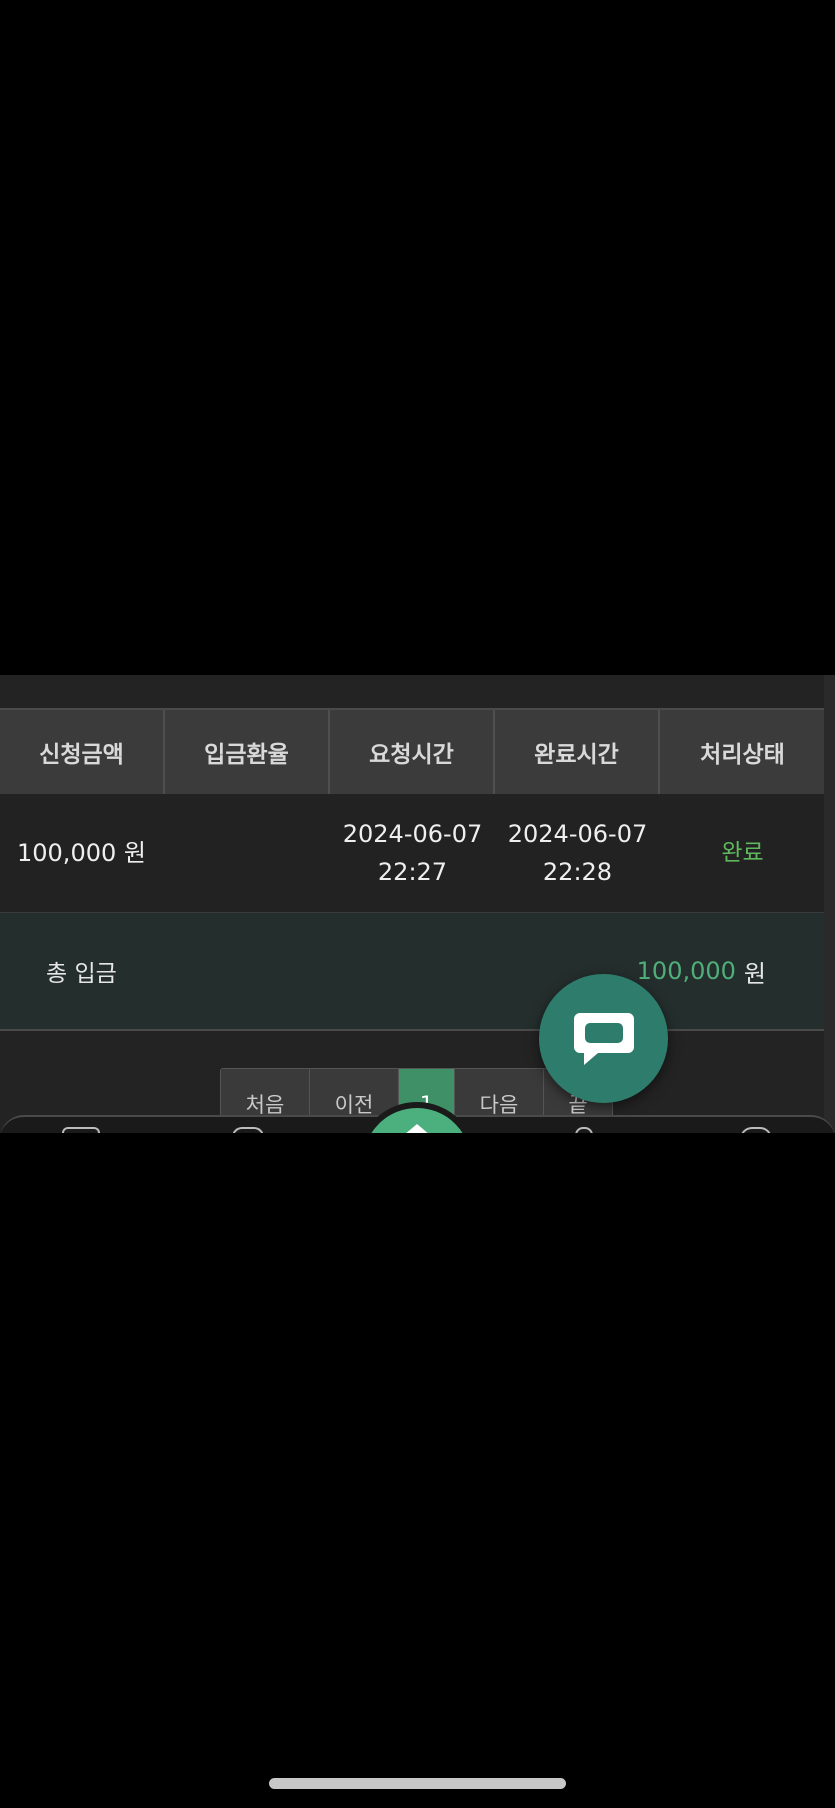 Image resolution: width=835 pixels, height=1808 pixels. What do you see at coordinates (417, 1783) in the screenshot?
I see `home-indicator` at bounding box center [417, 1783].